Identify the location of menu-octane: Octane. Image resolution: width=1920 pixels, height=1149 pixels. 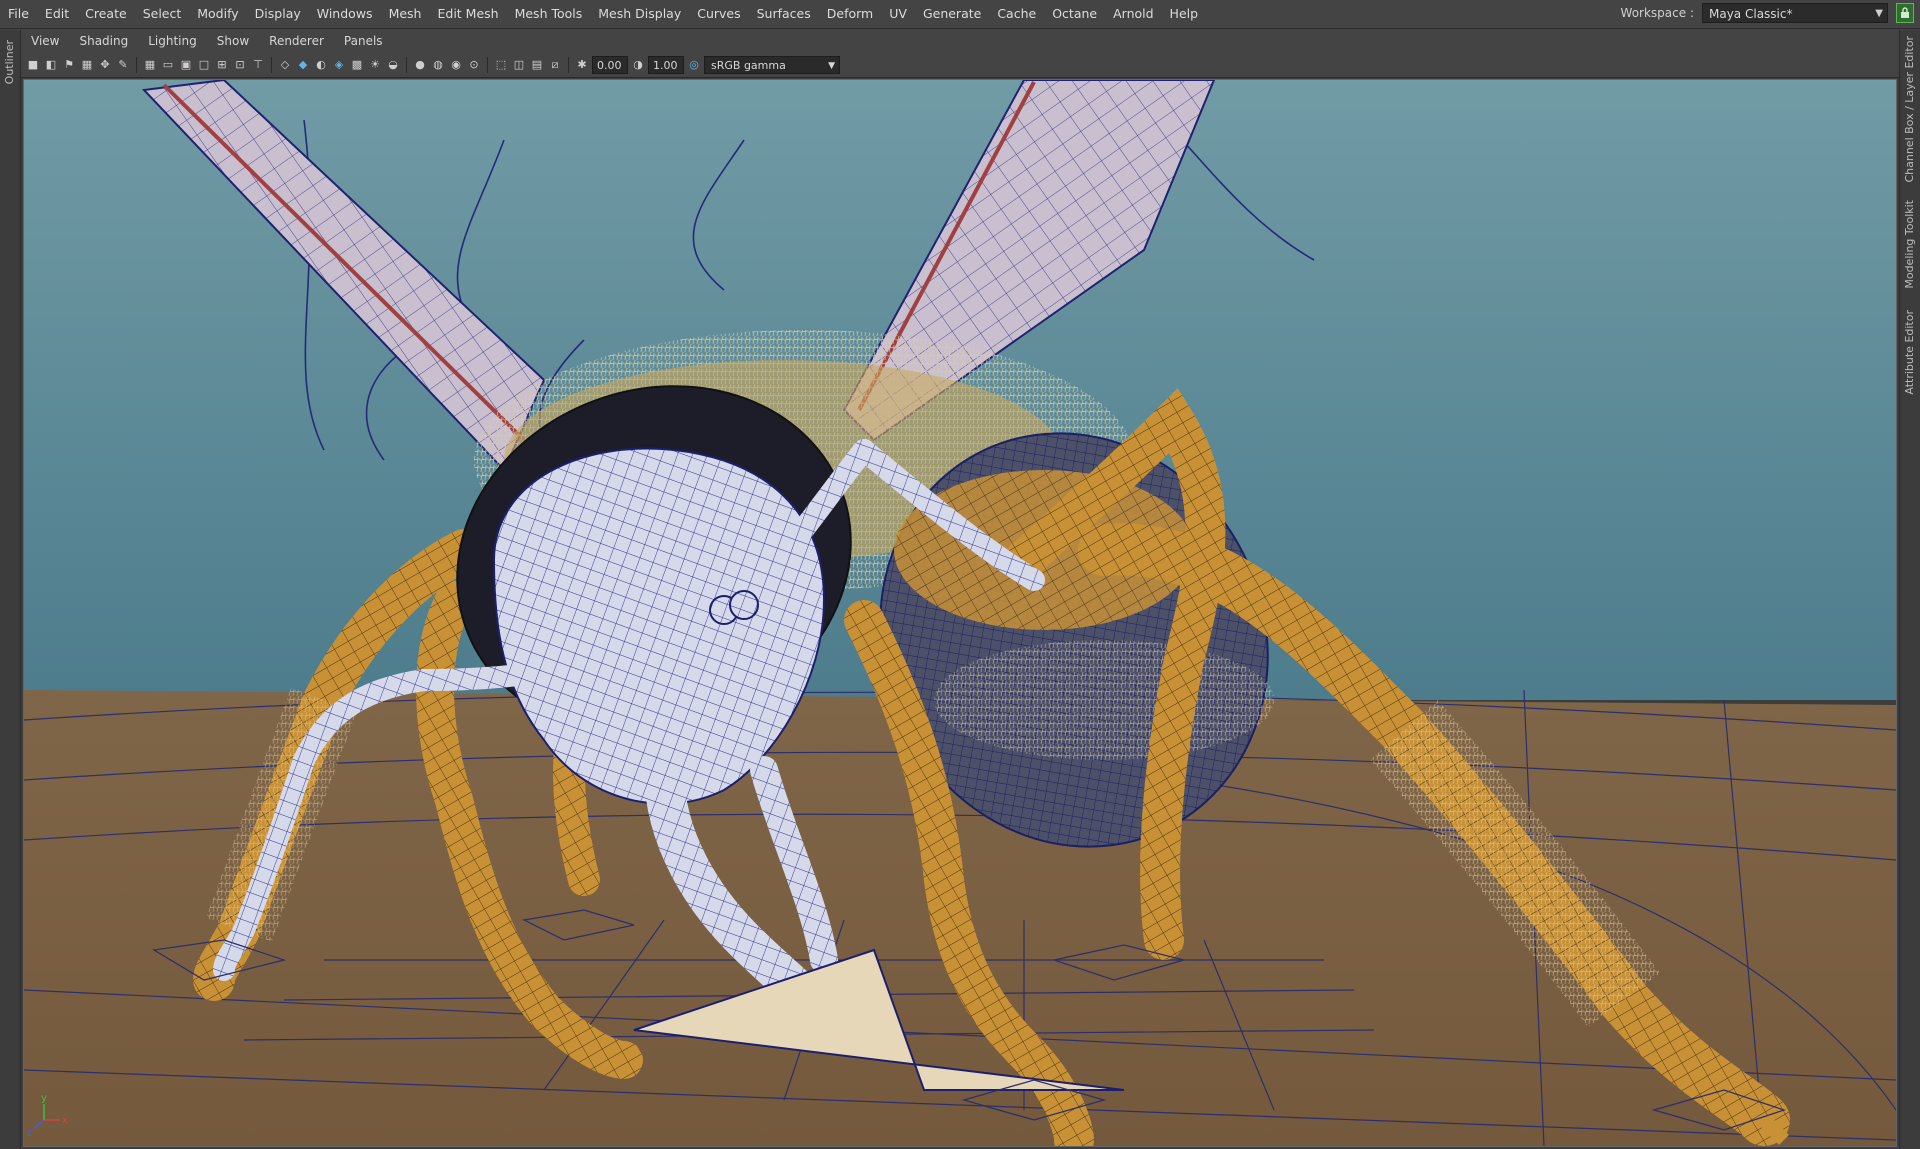
(1074, 14).